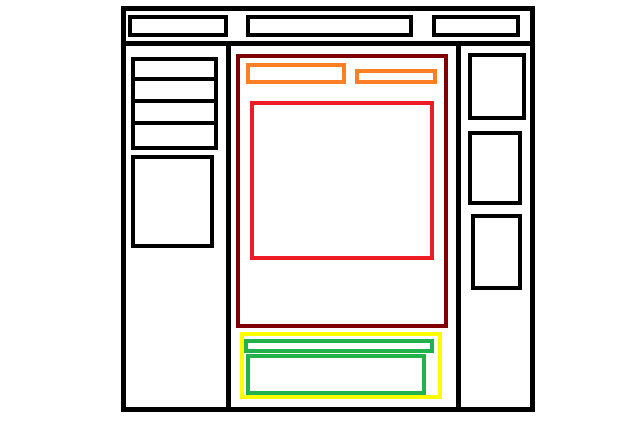 Image resolution: width=640 pixels, height=425 pixels. I want to click on content-block, so click(342, 180).